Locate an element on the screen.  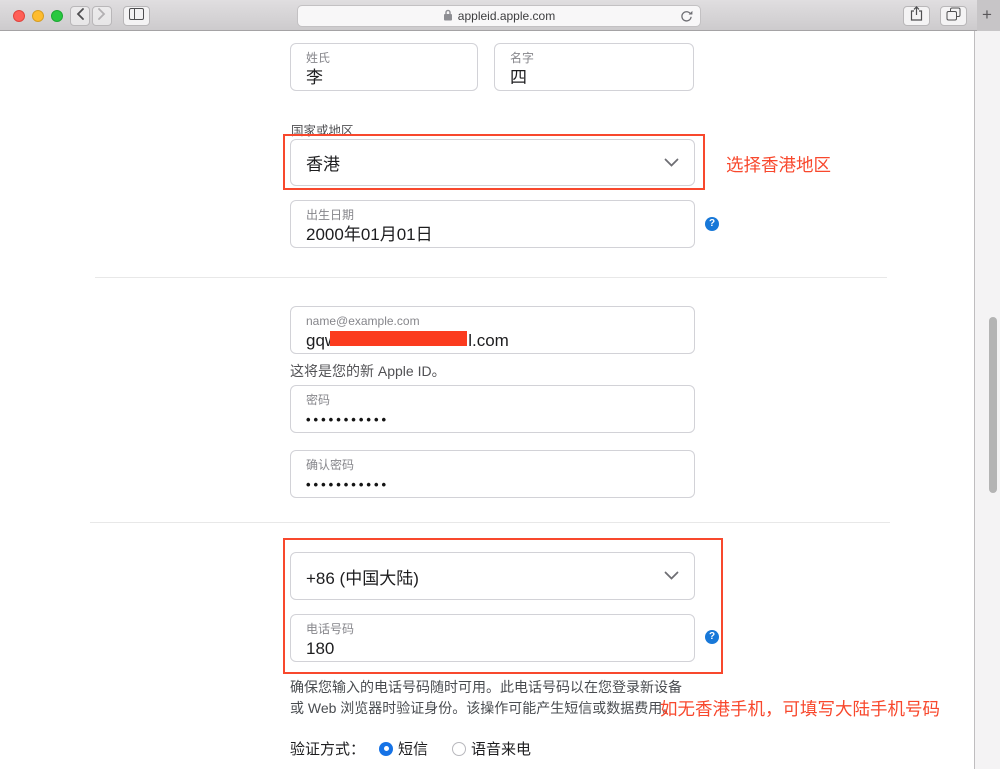
share-button is located at coordinates (916, 16).